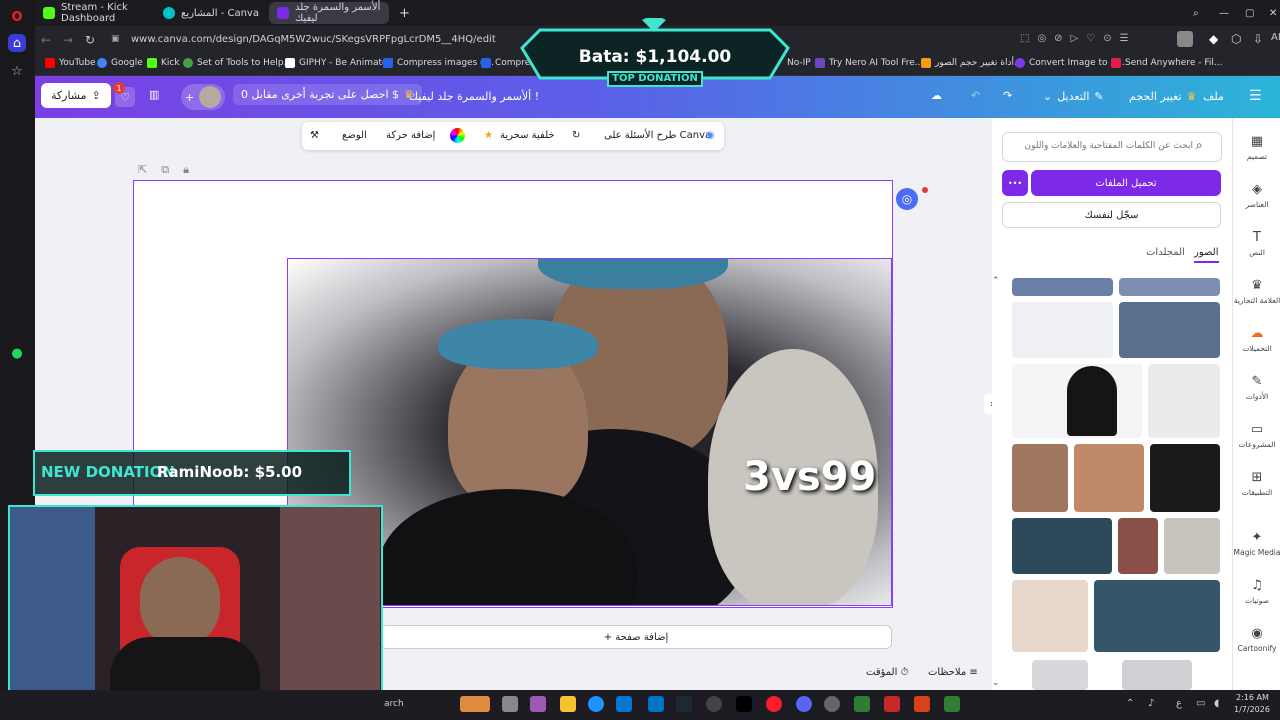 Image resolution: width=1280 pixels, height=720 pixels. I want to click on color-wheel-icon, so click(457, 135).